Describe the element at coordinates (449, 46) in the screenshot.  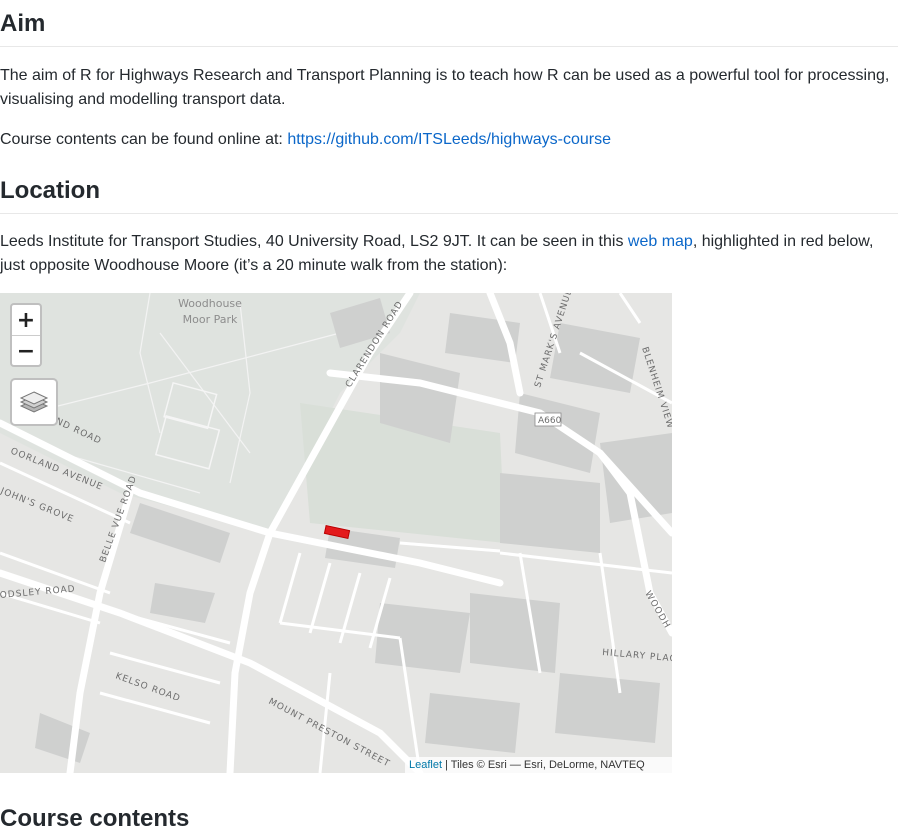
I see `aim-divider` at that location.